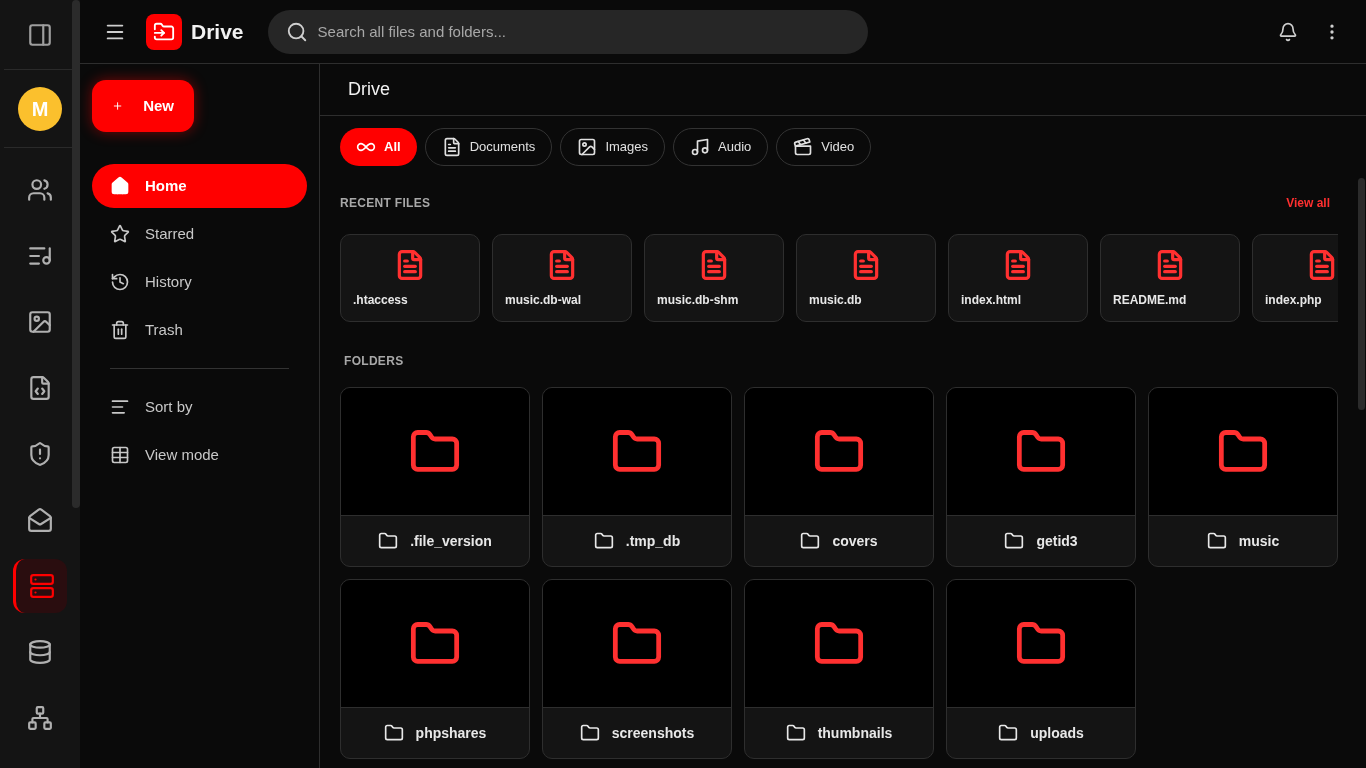 Image resolution: width=1366 pixels, height=768 pixels. Describe the element at coordinates (40, 520) in the screenshot. I see `mail-icon` at that location.